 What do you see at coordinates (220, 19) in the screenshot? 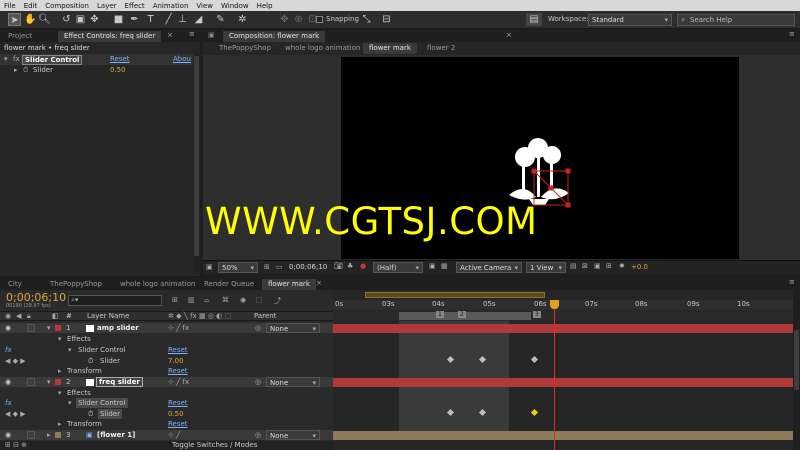
I see `roto-brush-tool-icon: ✎` at bounding box center [220, 19].